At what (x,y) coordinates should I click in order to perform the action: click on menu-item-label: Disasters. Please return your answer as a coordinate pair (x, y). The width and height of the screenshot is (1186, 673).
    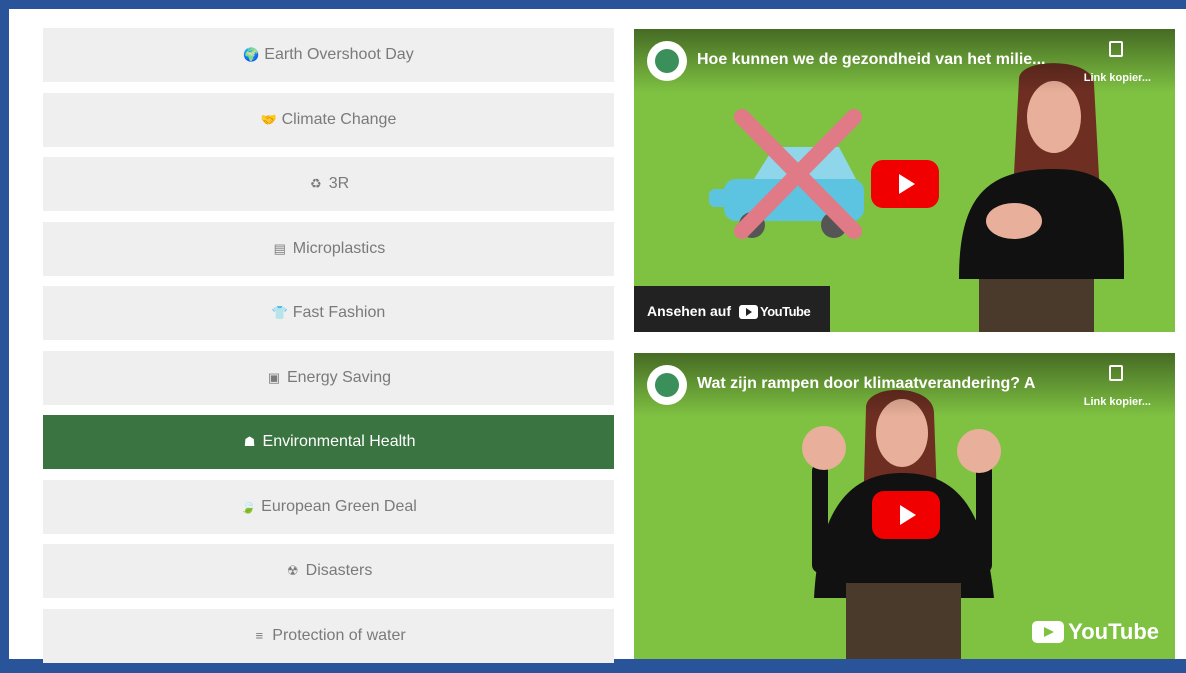
    Looking at the image, I should click on (339, 570).